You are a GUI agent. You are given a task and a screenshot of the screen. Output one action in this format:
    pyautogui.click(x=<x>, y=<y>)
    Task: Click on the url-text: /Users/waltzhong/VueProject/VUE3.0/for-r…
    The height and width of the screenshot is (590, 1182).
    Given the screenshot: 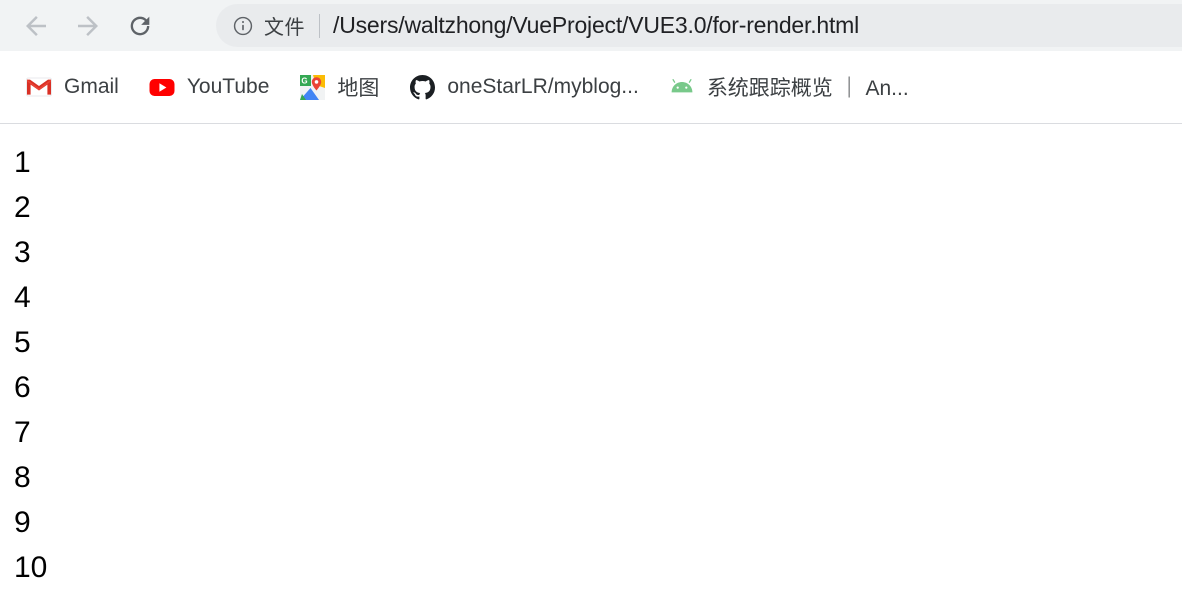 What is the action you would take?
    pyautogui.click(x=596, y=25)
    